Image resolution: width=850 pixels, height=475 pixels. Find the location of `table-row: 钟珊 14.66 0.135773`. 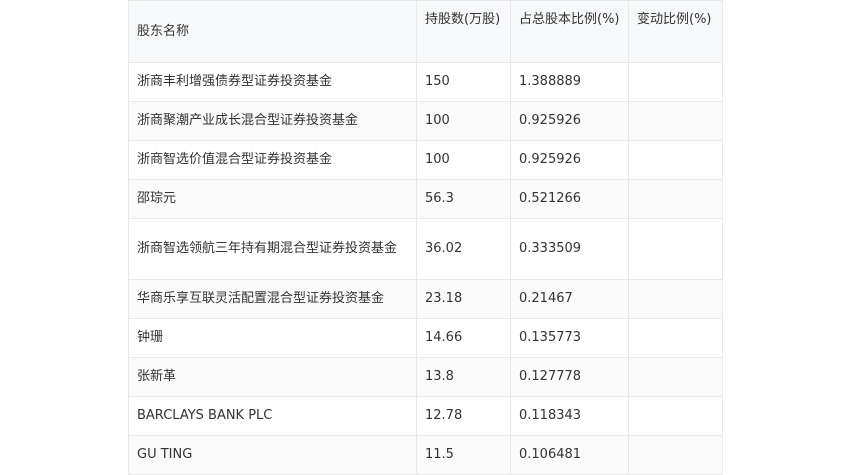

table-row: 钟珊 14.66 0.135773 is located at coordinates (425, 338).